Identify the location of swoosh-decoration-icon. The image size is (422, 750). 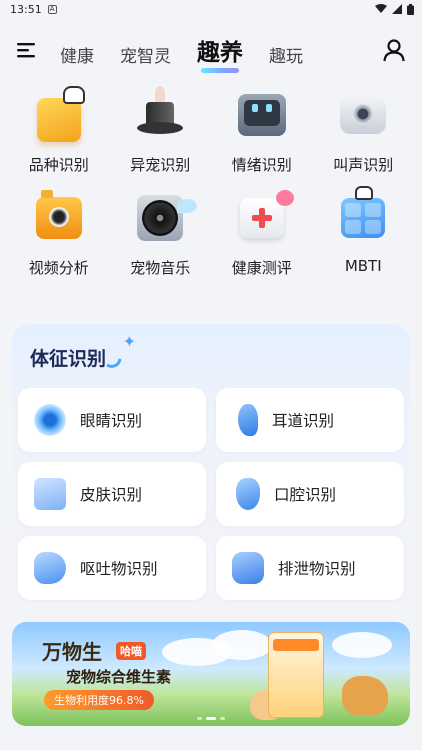
(114, 363).